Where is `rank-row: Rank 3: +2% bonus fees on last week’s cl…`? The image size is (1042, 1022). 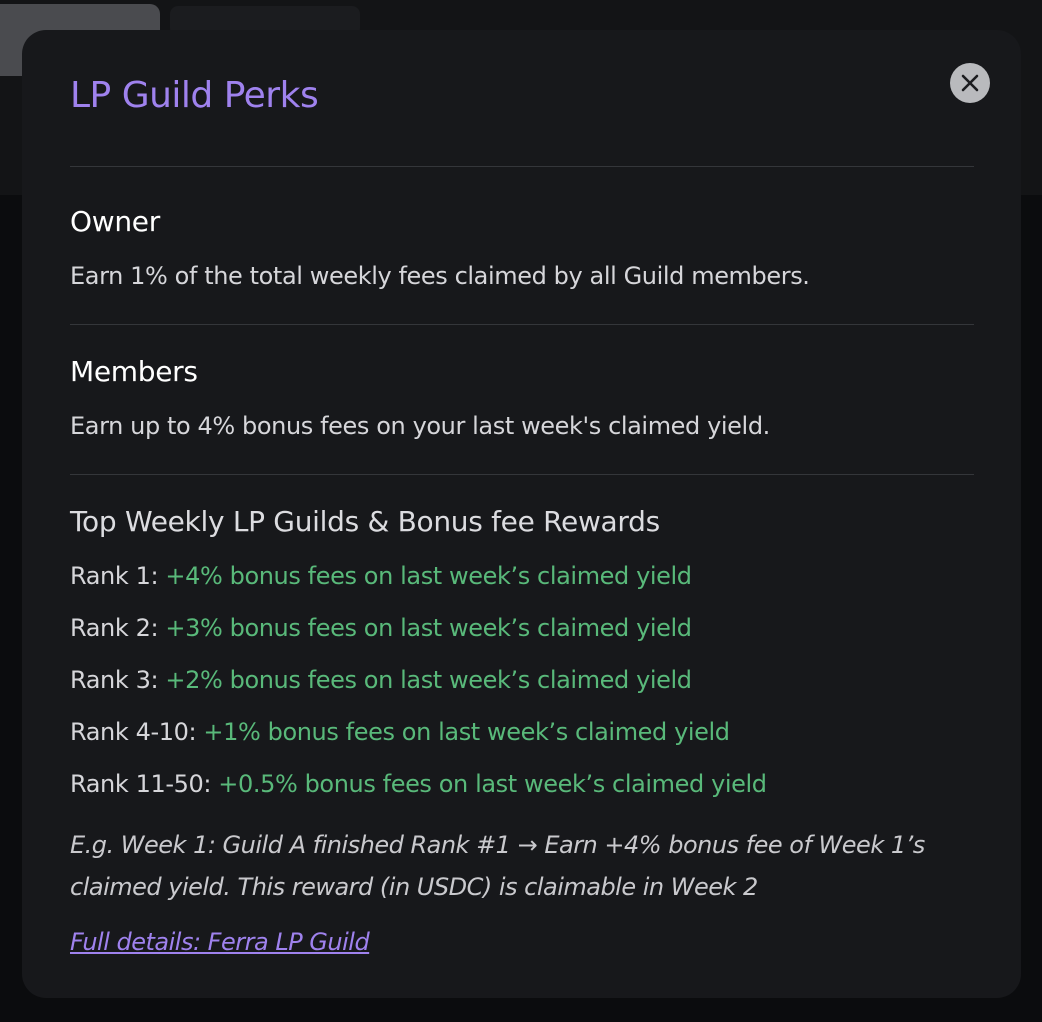
rank-row: Rank 3: +2% bonus fees on last week’s cl… is located at coordinates (381, 680).